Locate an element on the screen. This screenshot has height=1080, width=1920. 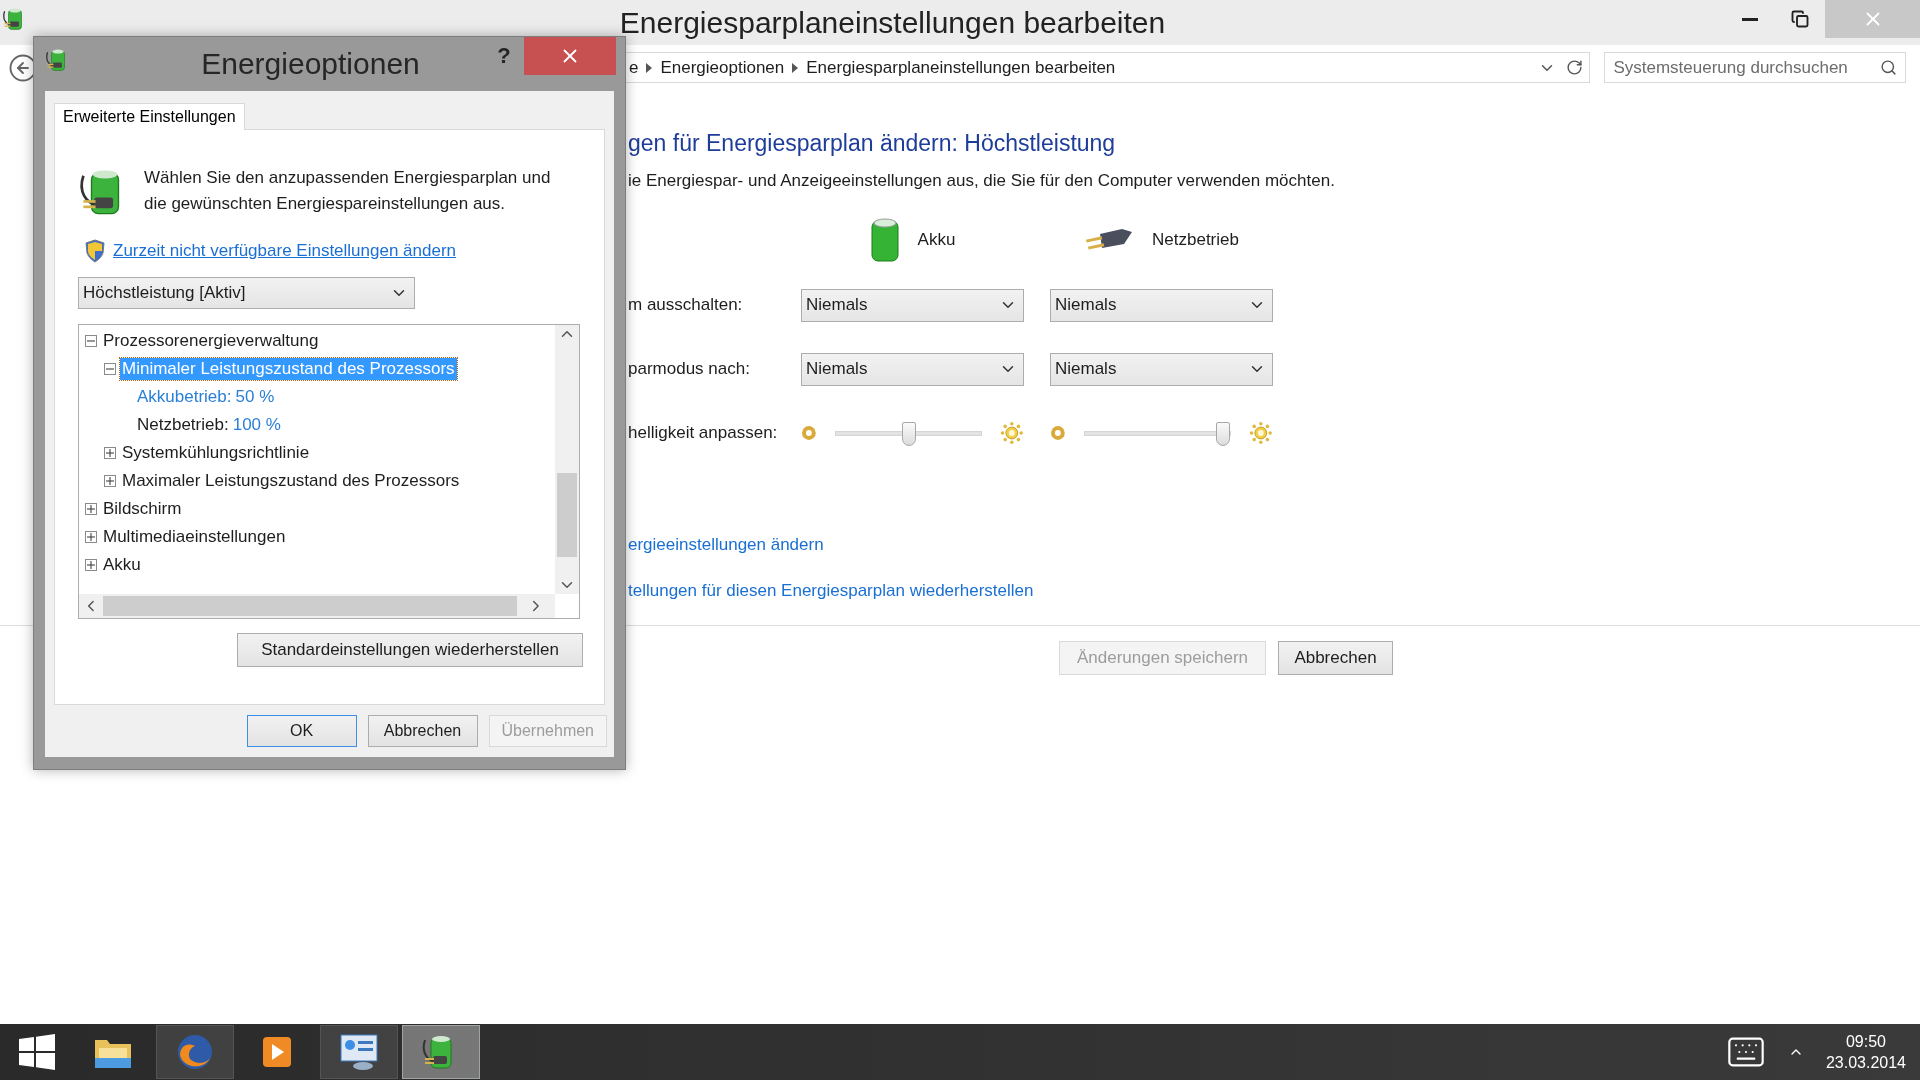
minimize-icon is located at coordinates (1750, 19).